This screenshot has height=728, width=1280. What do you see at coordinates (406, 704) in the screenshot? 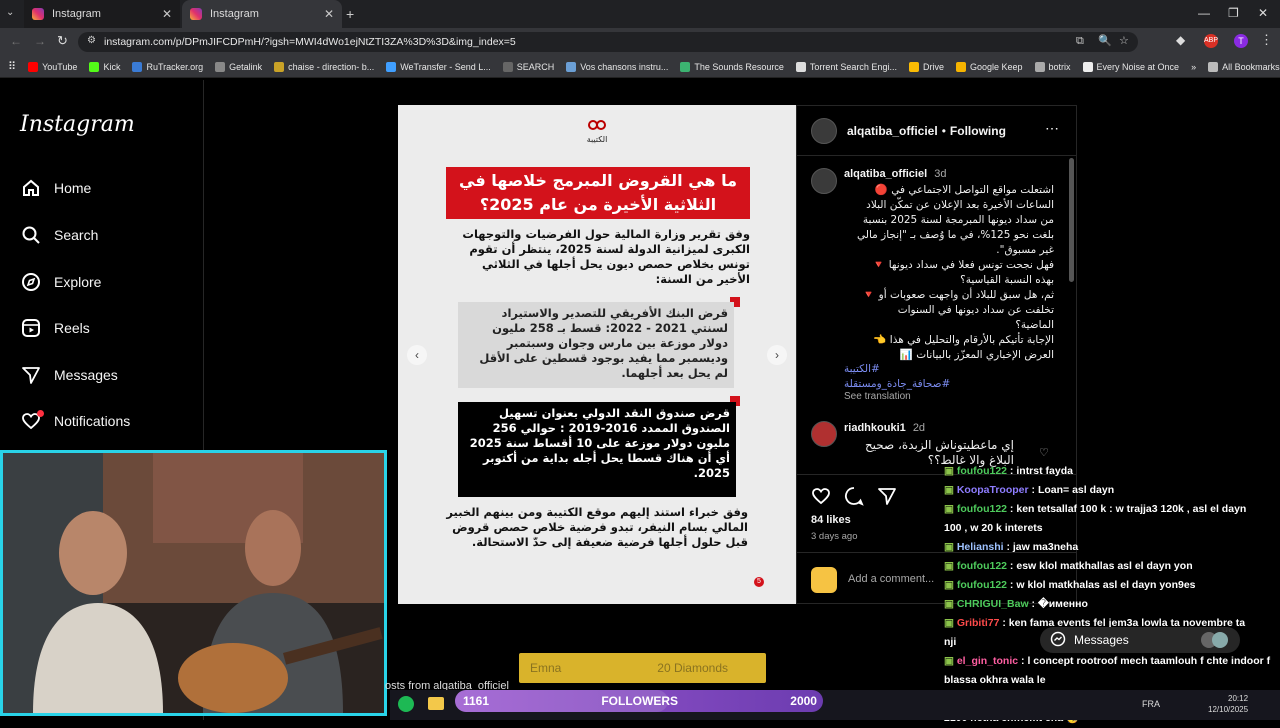
I see `spotify-icon` at bounding box center [406, 704].